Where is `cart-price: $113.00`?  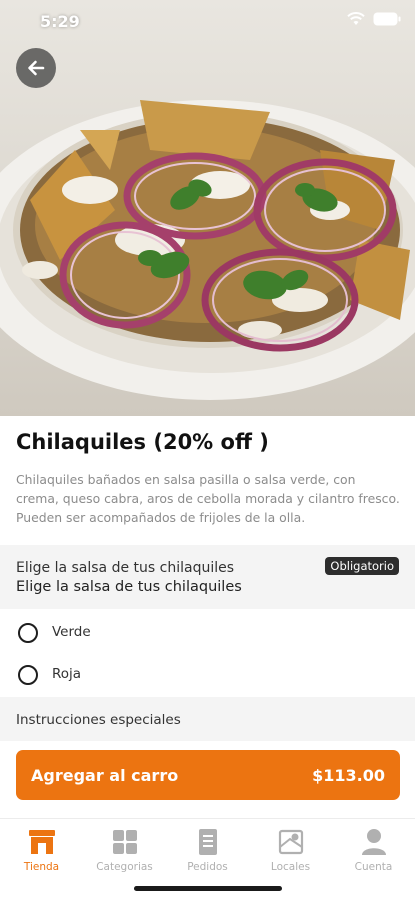 cart-price: $113.00 is located at coordinates (348, 775).